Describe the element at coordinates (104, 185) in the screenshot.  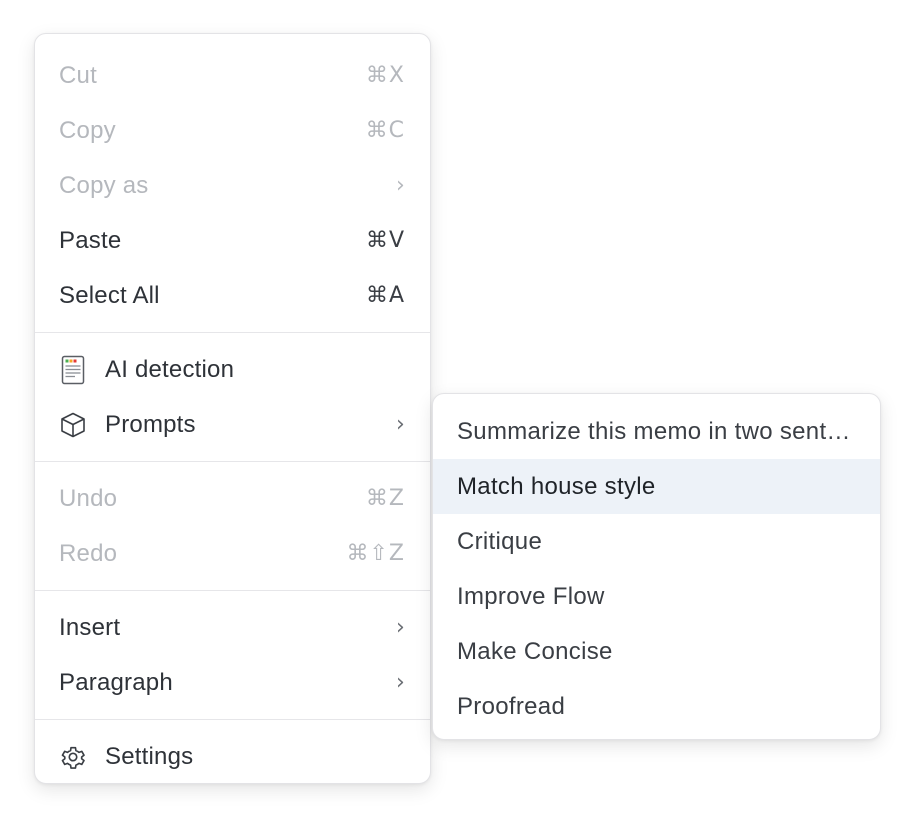
I see `menu-item-label: Copy as` at that location.